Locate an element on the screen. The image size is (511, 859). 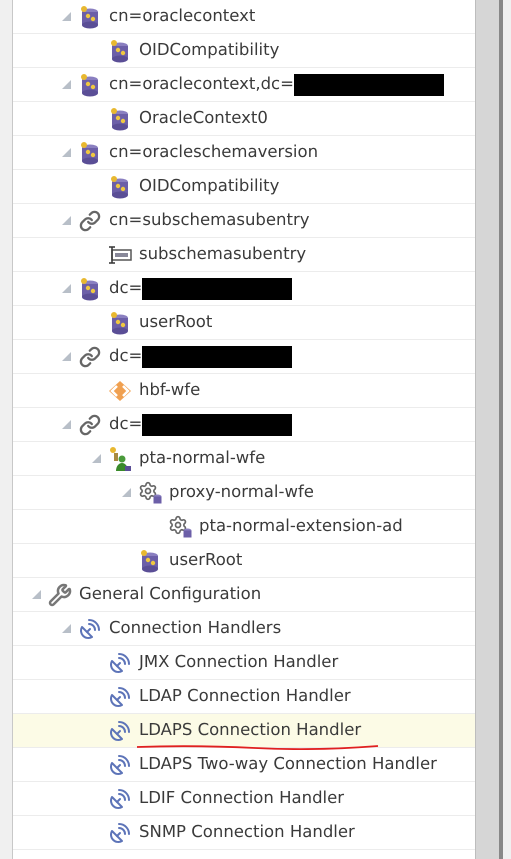
node-label: subschemasubentry is located at coordinates (222, 254).